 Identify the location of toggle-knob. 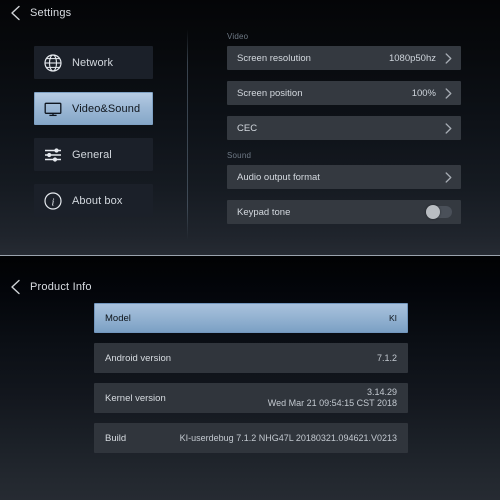
(433, 212).